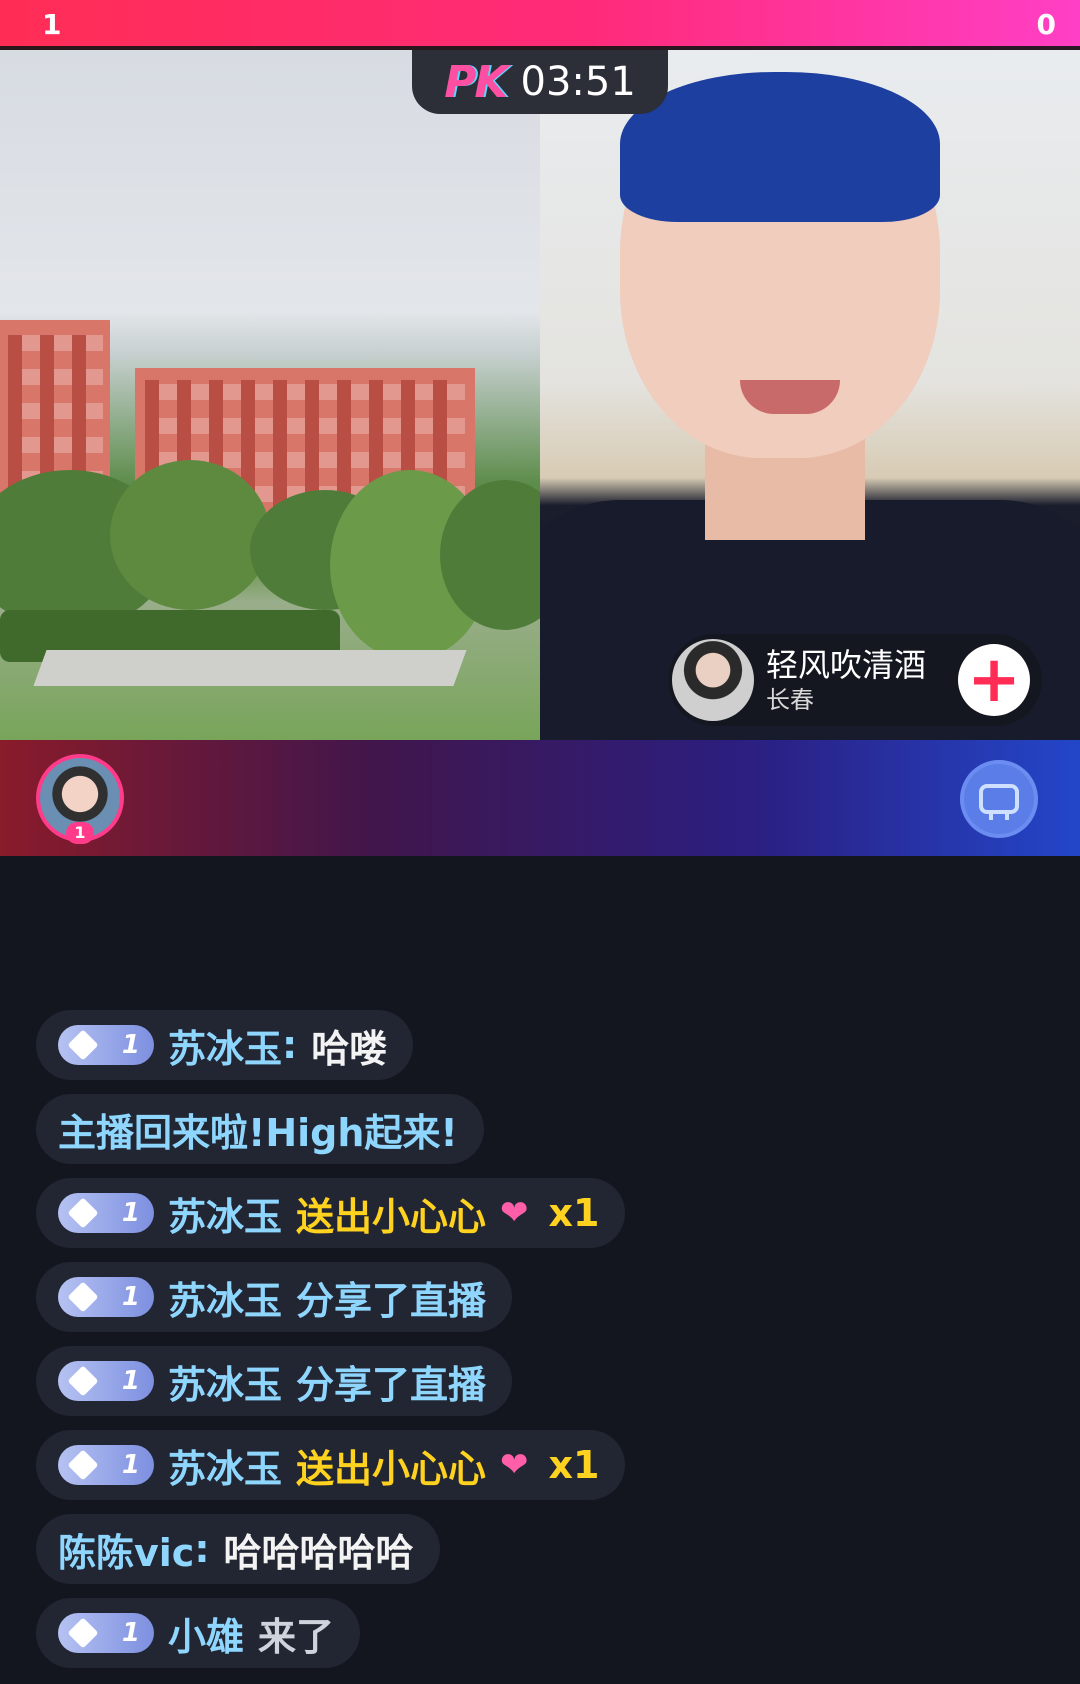 The image size is (1080, 1684). Describe the element at coordinates (476, 82) in the screenshot. I see `pk-logo-icon: PK` at that location.